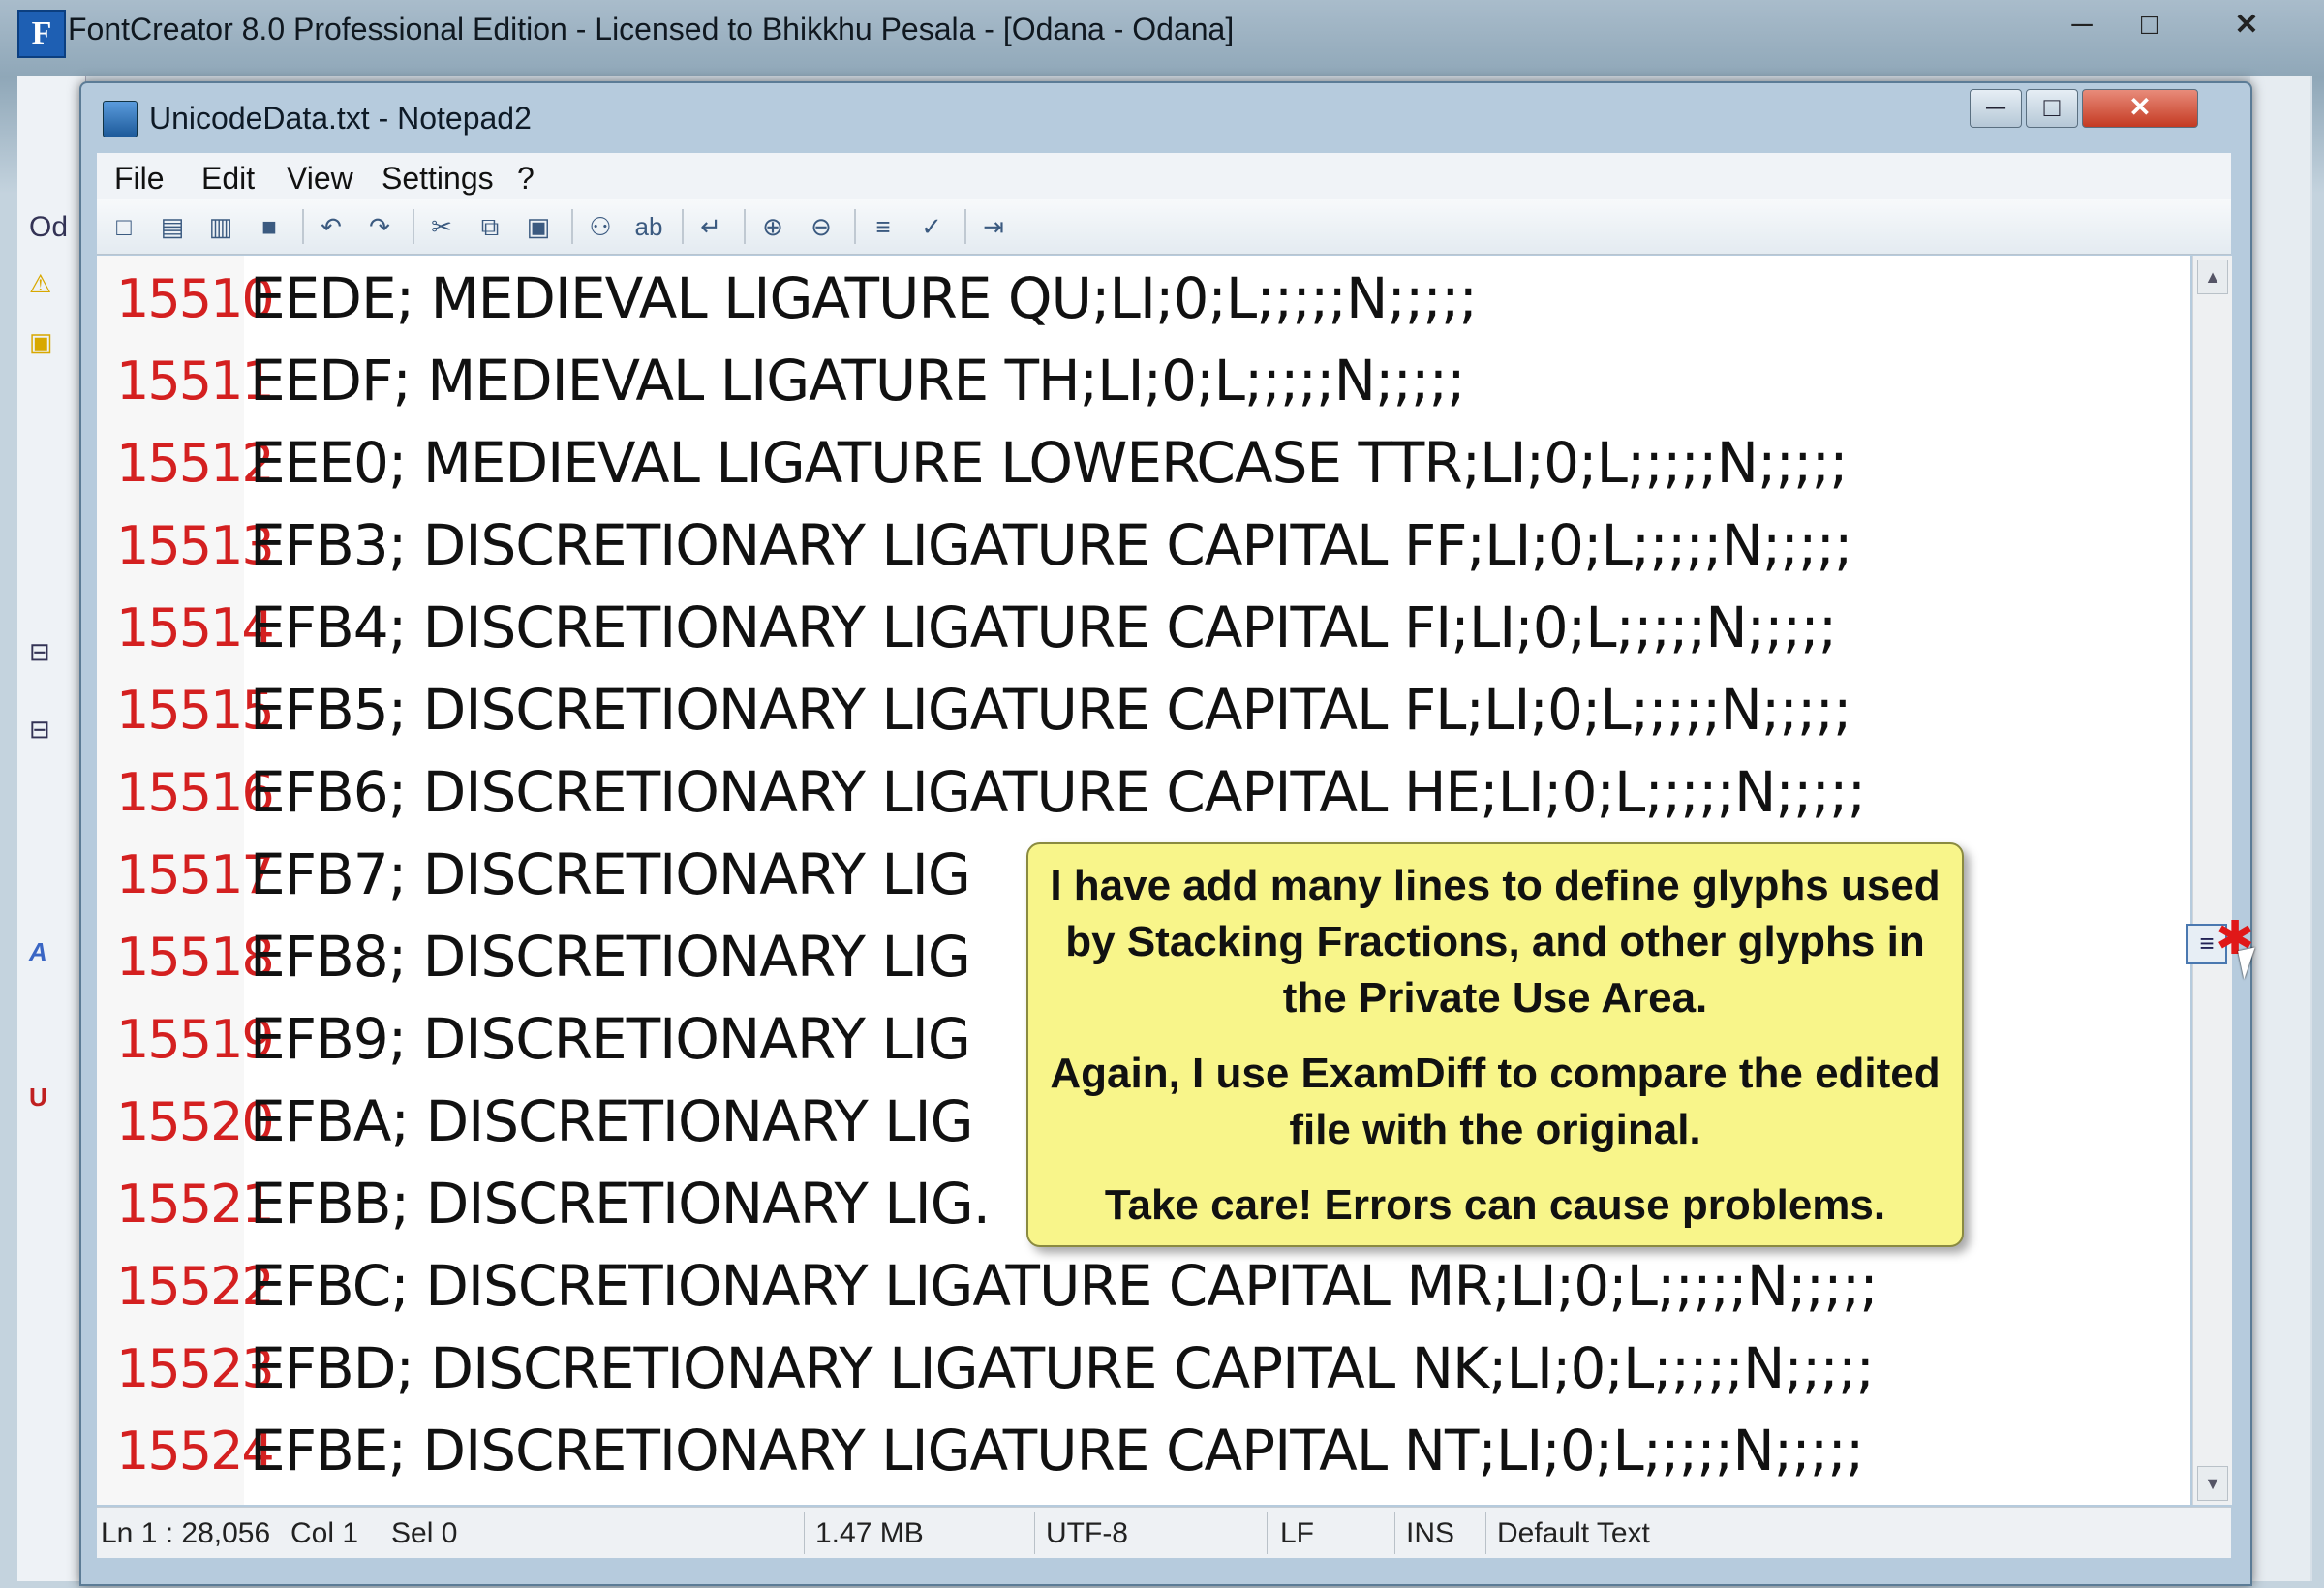  Describe the element at coordinates (1574, 1533) in the screenshot. I see `status-scheme: Default Text` at that location.